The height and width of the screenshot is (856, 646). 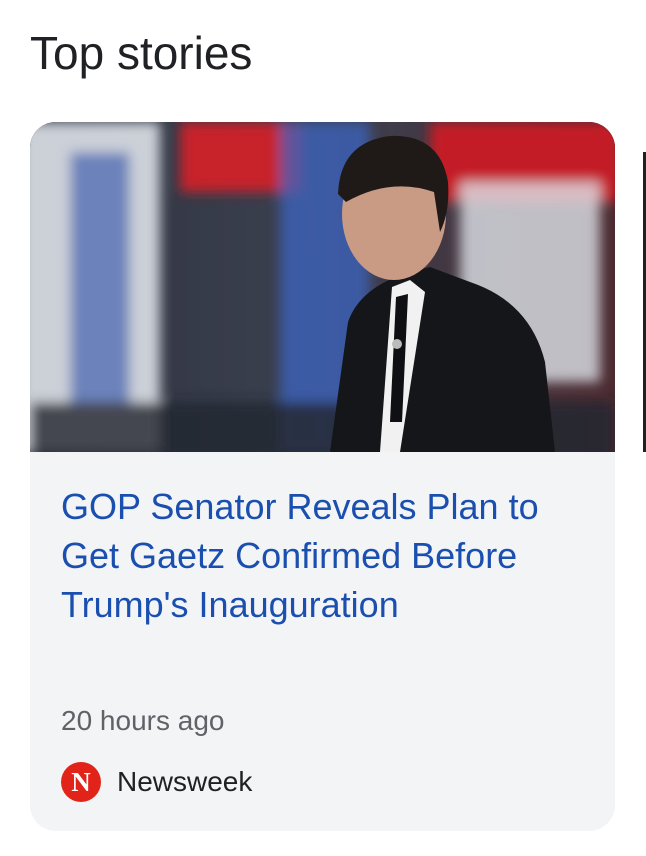 I want to click on story-timestamp: 20 hours ago, so click(x=143, y=720).